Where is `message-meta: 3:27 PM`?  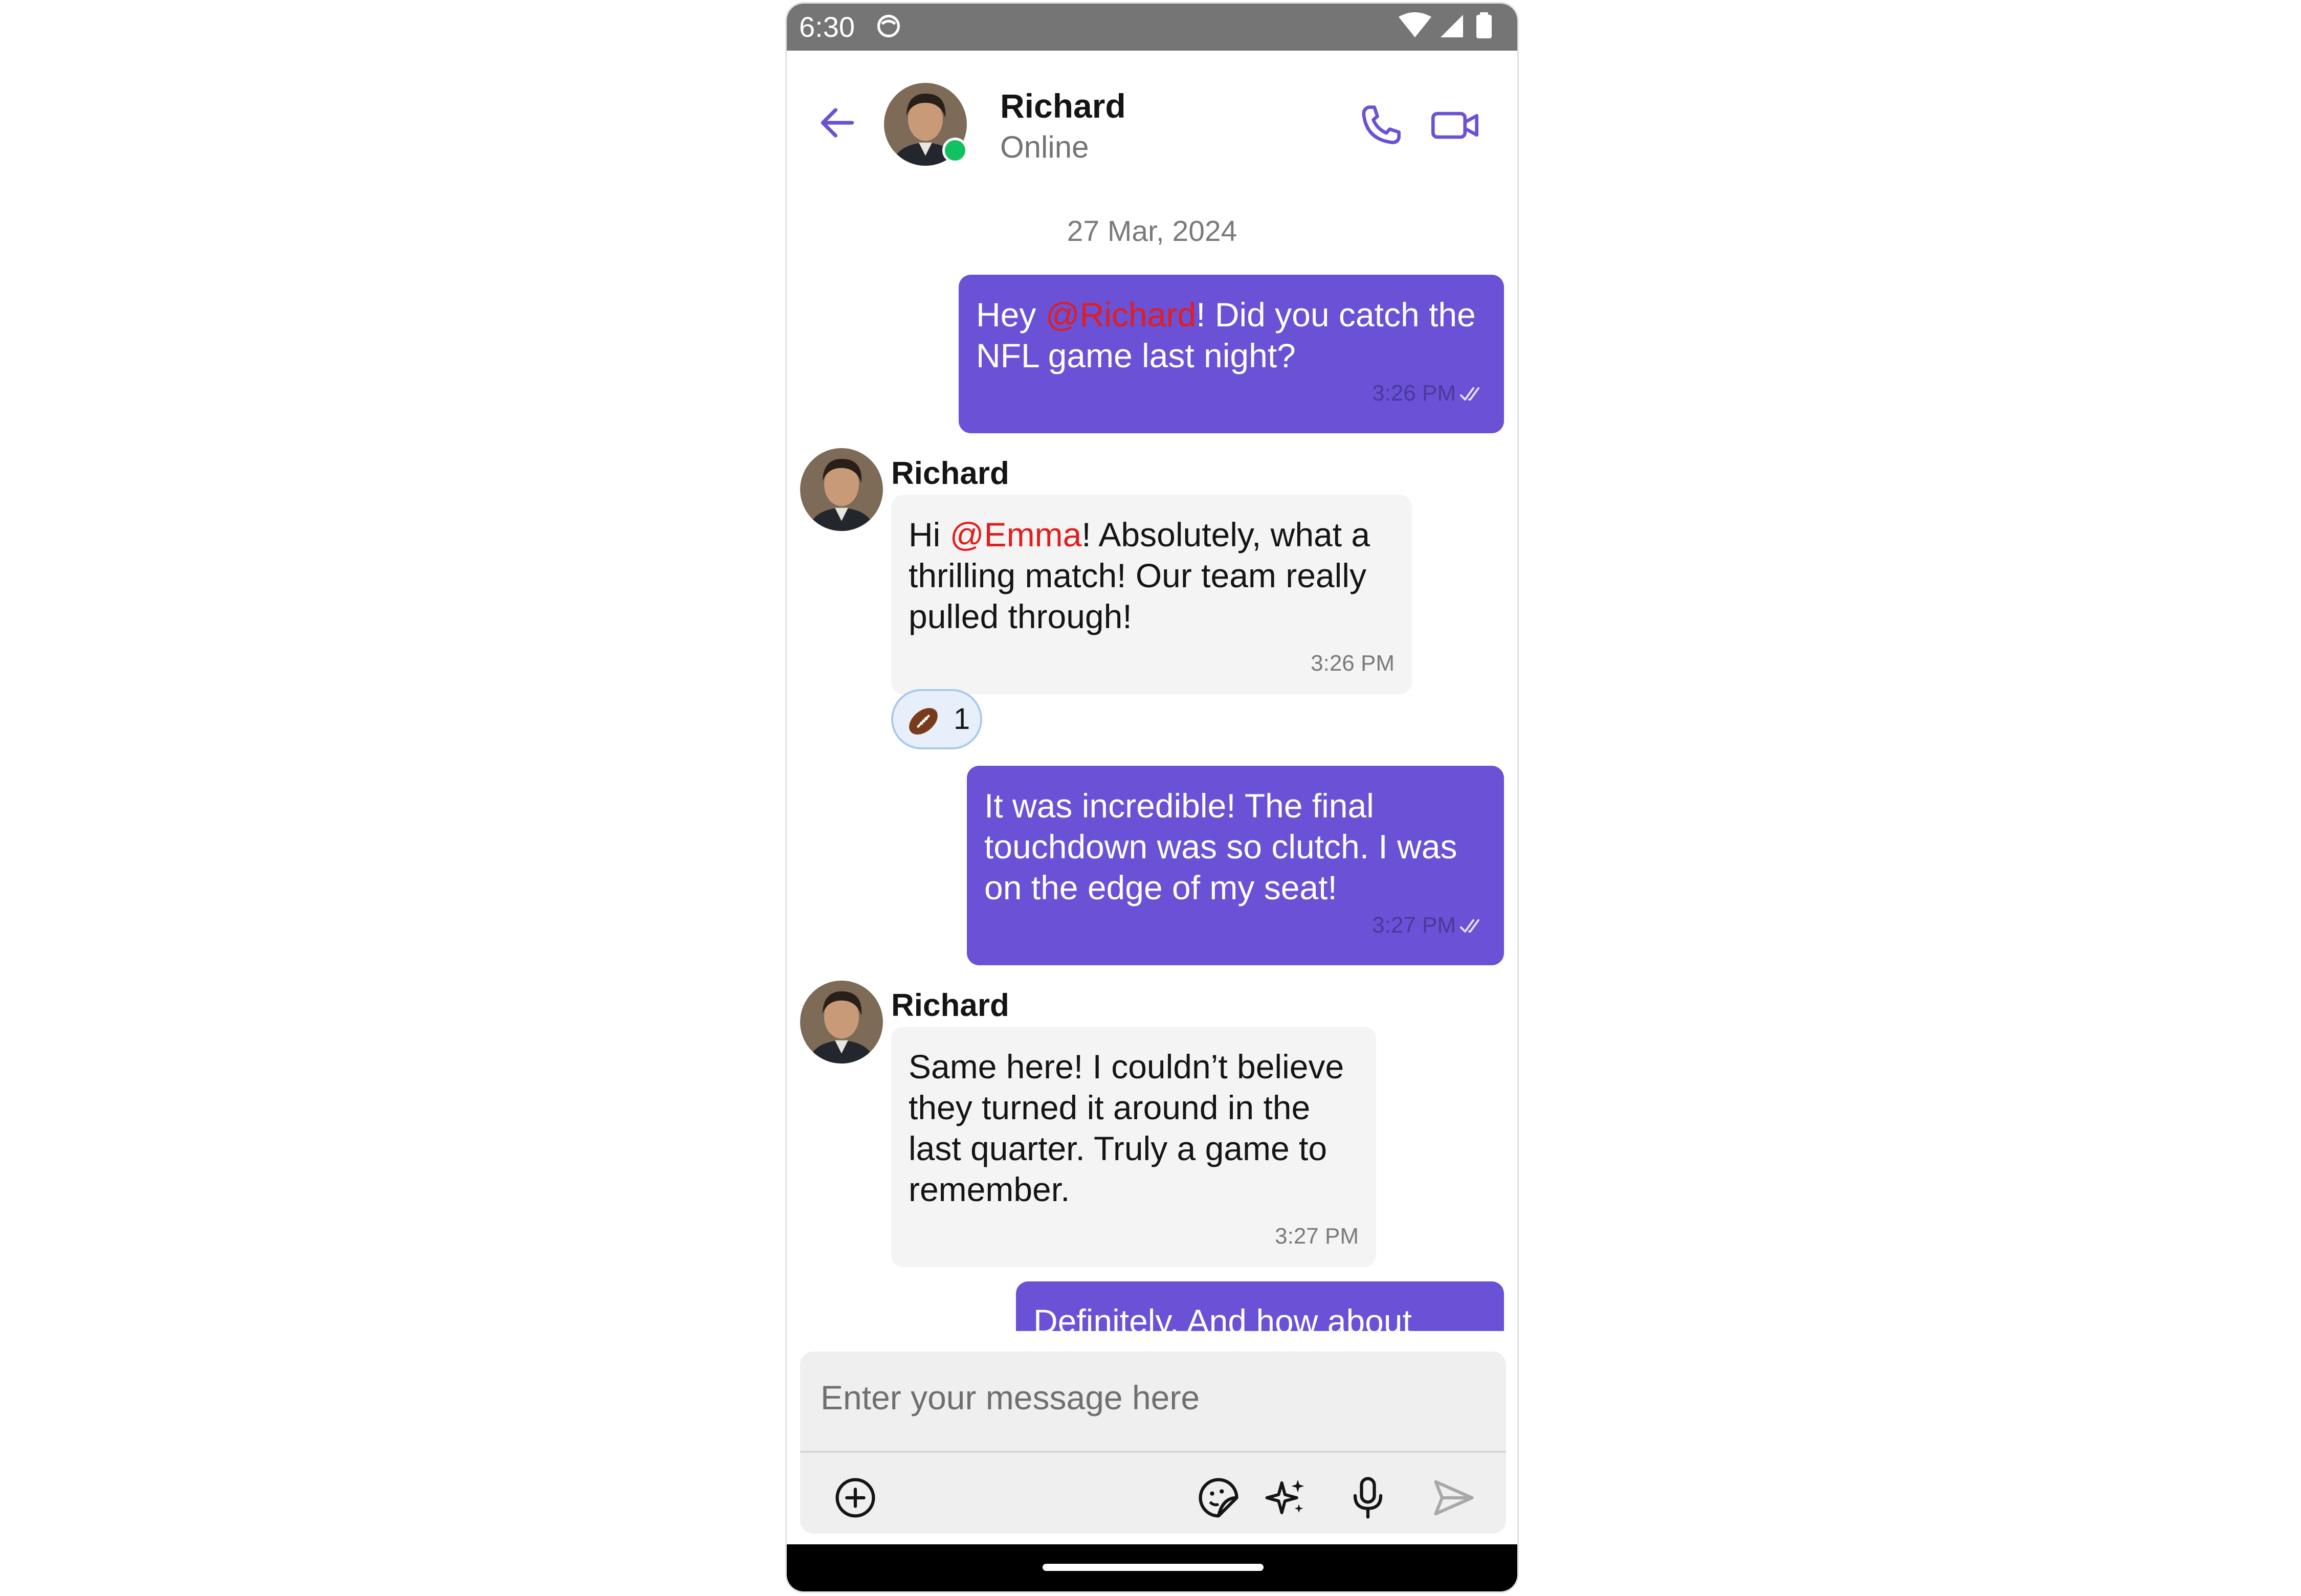 message-meta: 3:27 PM is located at coordinates (1235, 925).